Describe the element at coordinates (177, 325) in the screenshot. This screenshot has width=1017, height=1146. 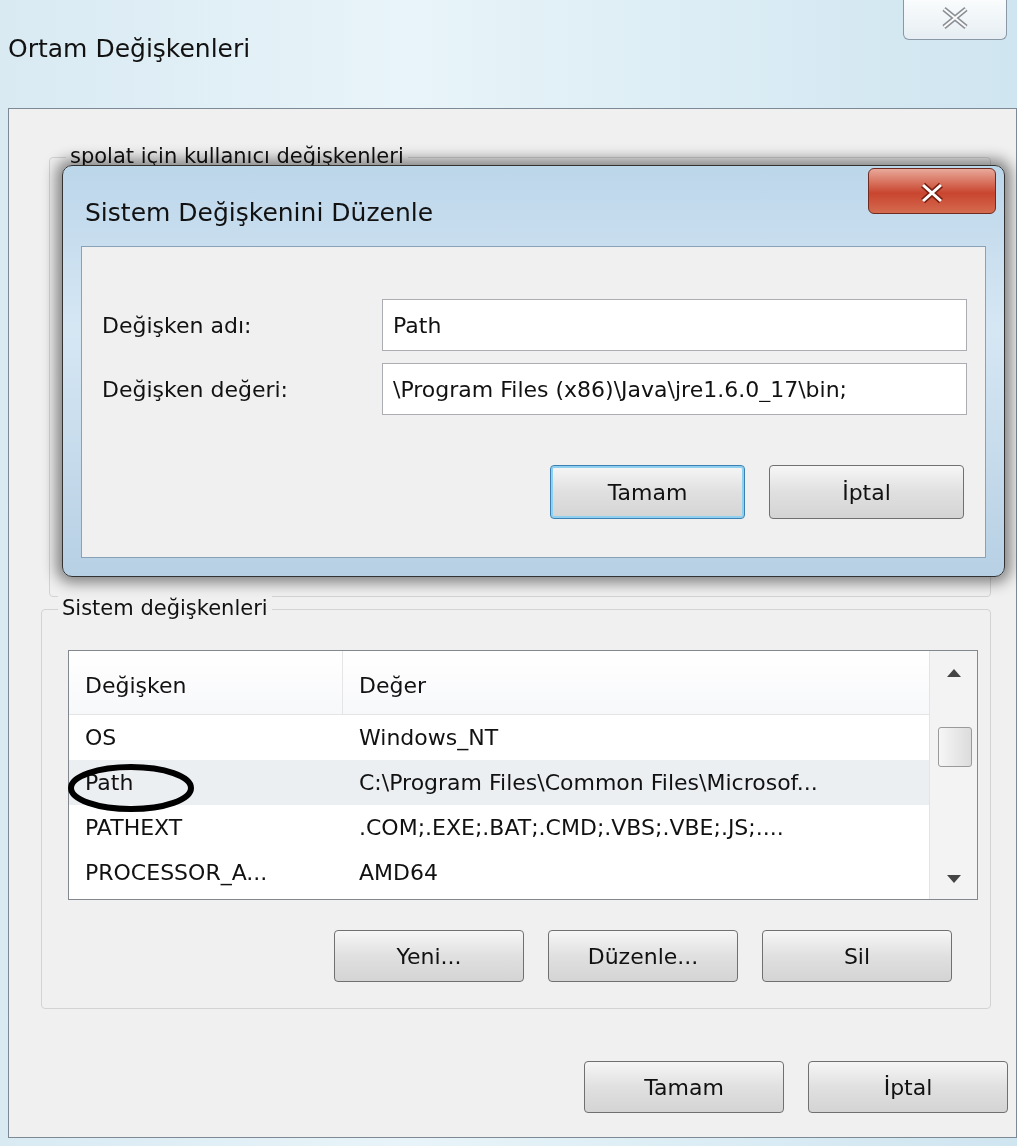
I see `field-label: Değişken adı:` at that location.